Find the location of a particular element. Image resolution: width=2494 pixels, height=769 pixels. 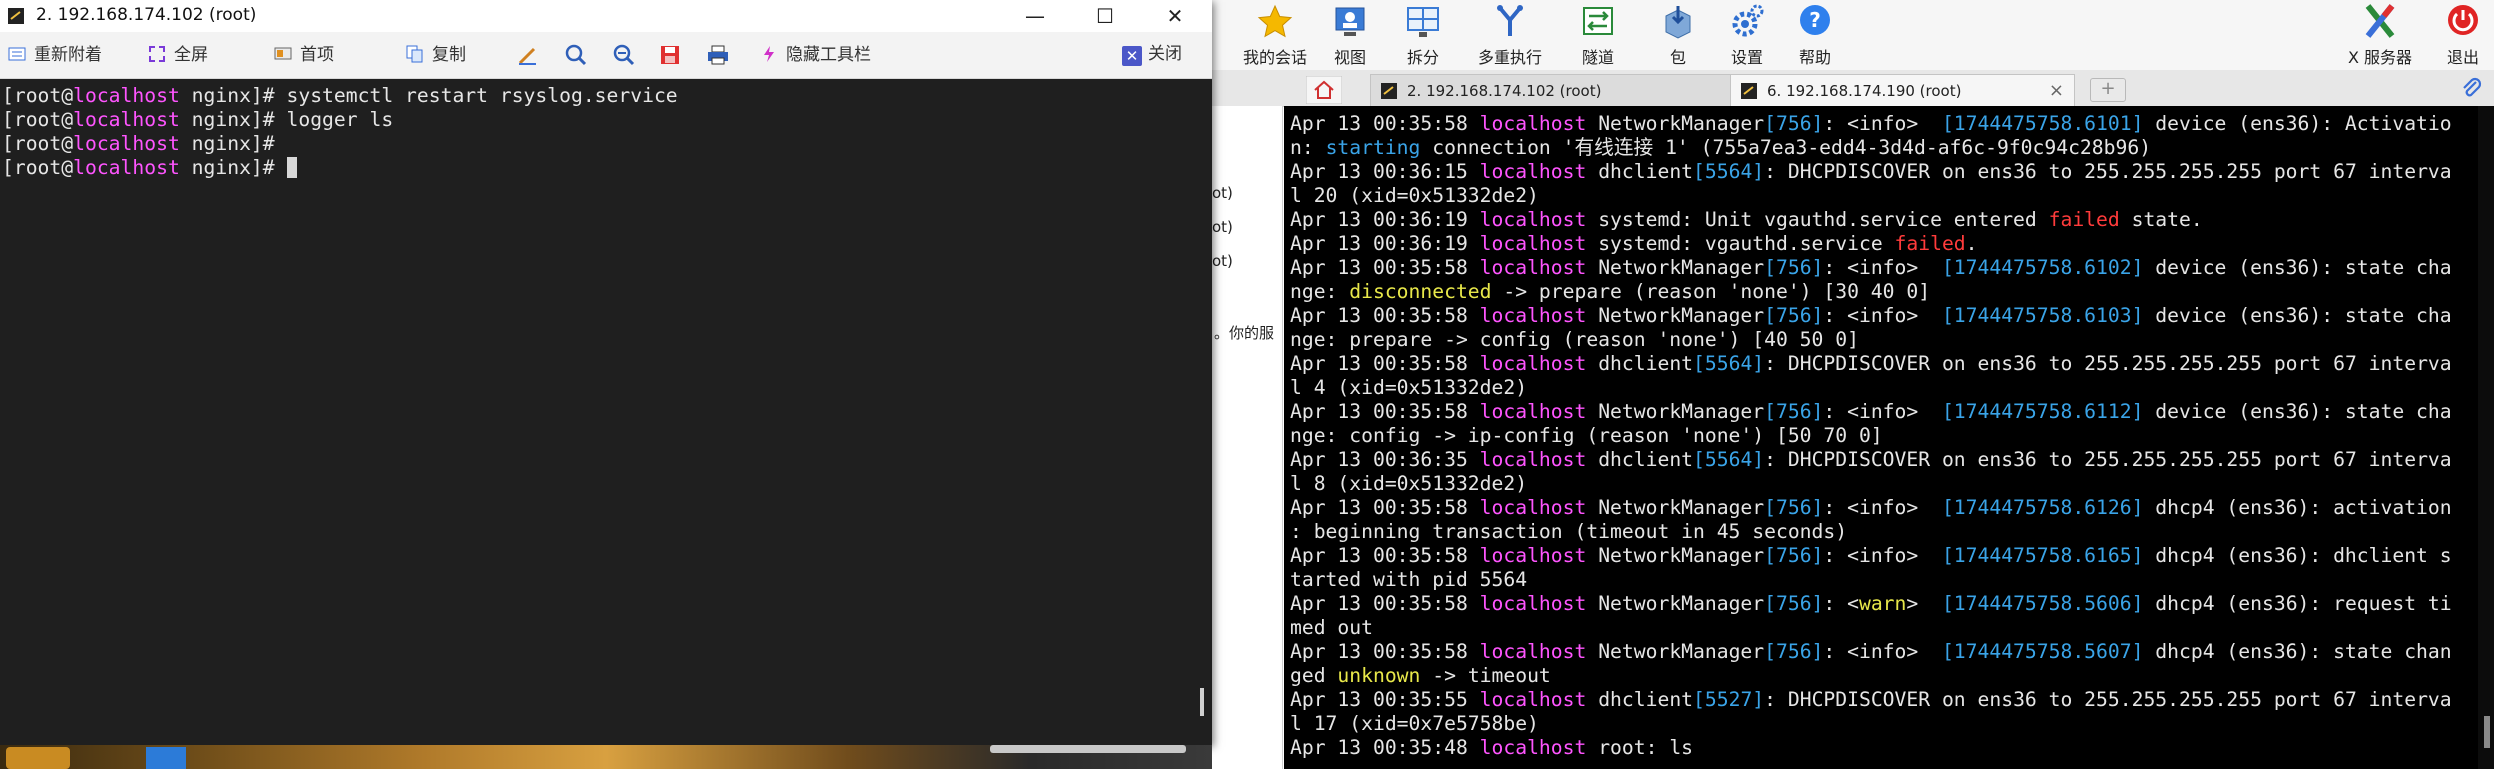

package-button: 包 is located at coordinates (1678, 34).